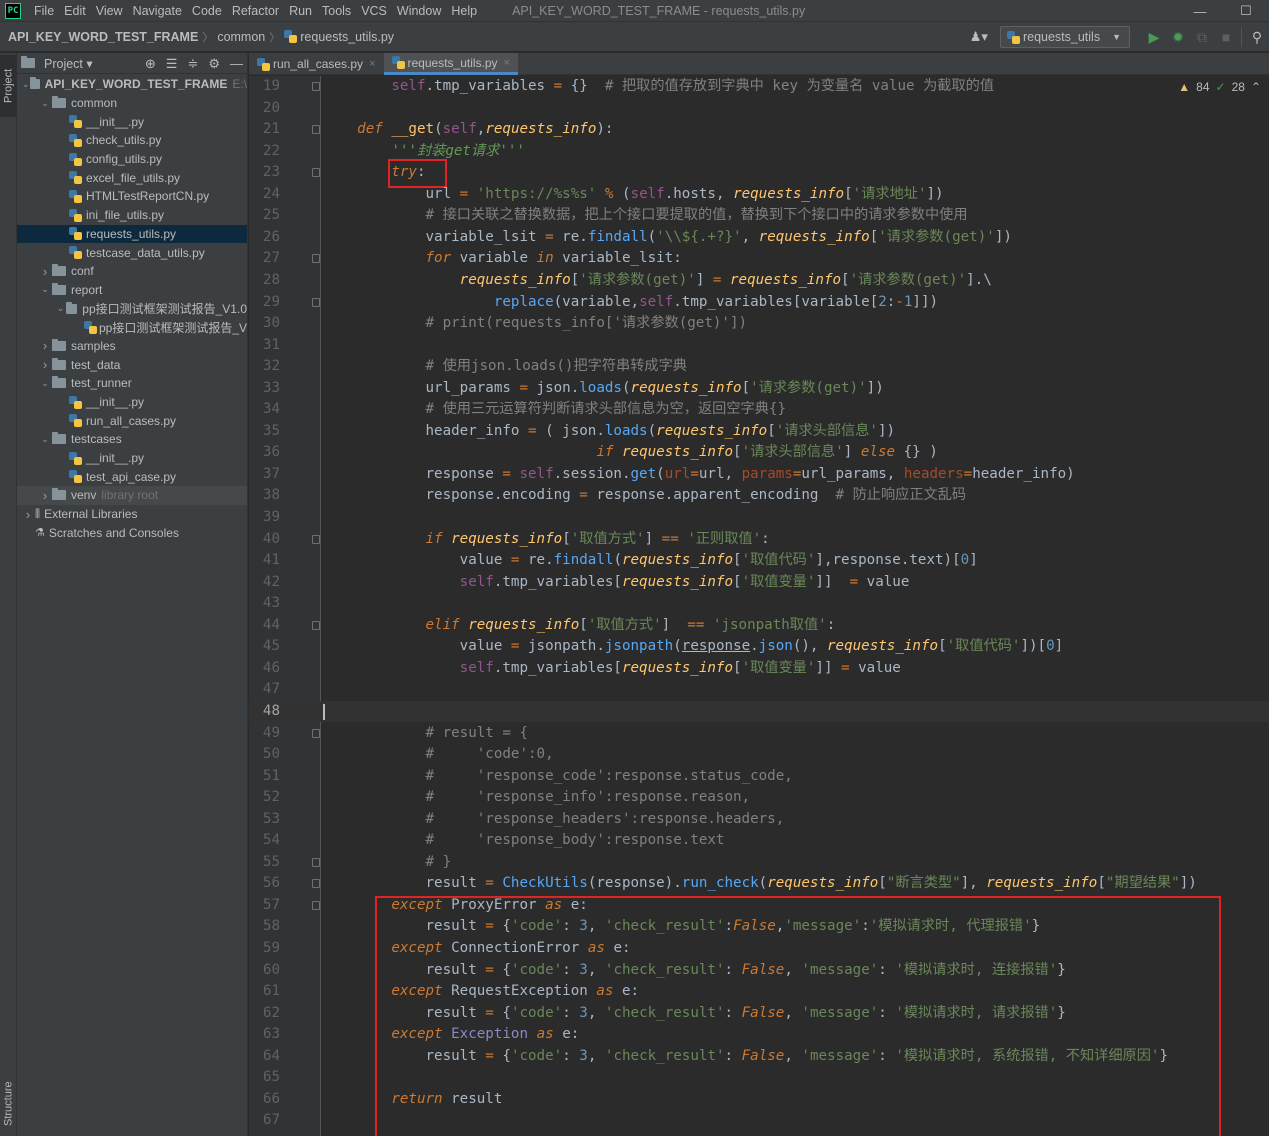 This screenshot has height=1136, width=1269. I want to click on maximize-button: ☐, so click(1246, 11).